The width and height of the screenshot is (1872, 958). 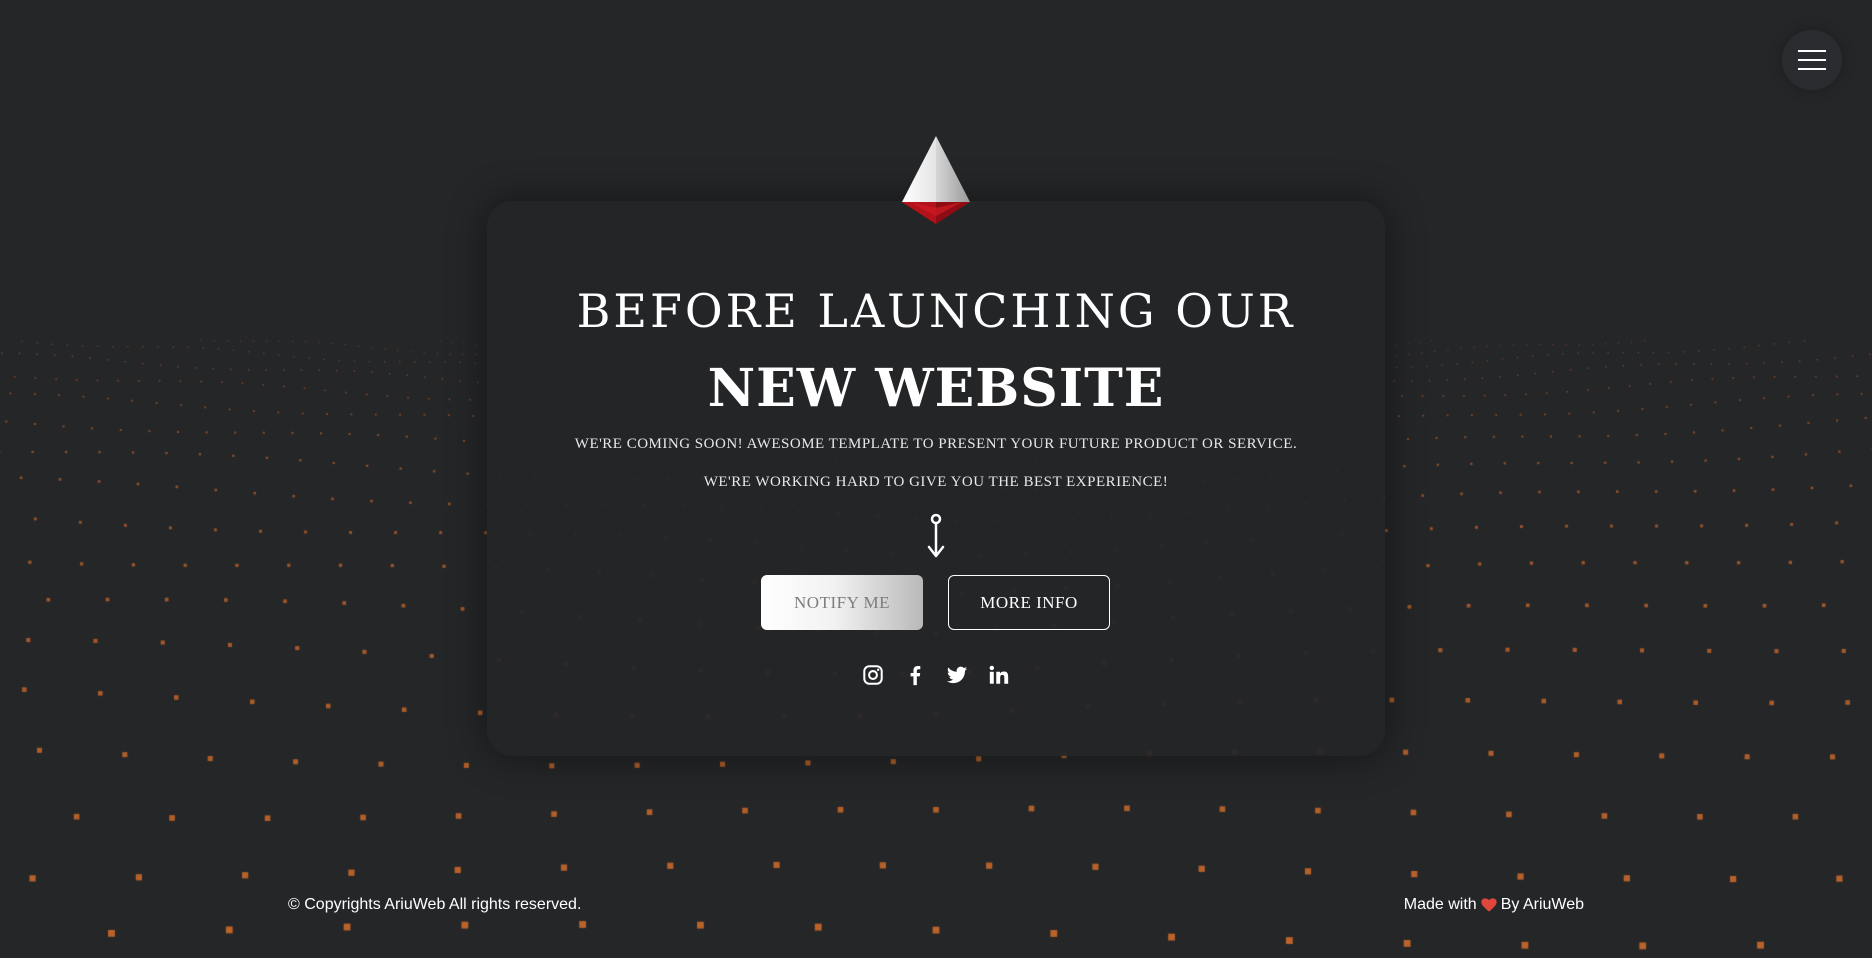 I want to click on menu-button, so click(x=1812, y=60).